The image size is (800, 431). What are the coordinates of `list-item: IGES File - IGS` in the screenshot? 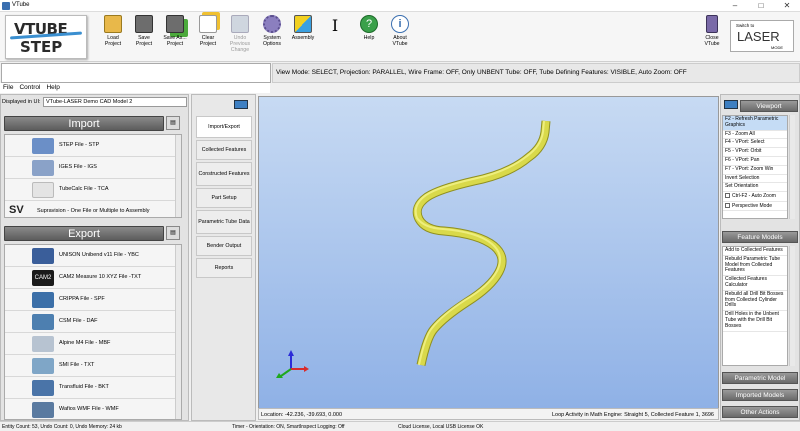 It's located at (93, 168).